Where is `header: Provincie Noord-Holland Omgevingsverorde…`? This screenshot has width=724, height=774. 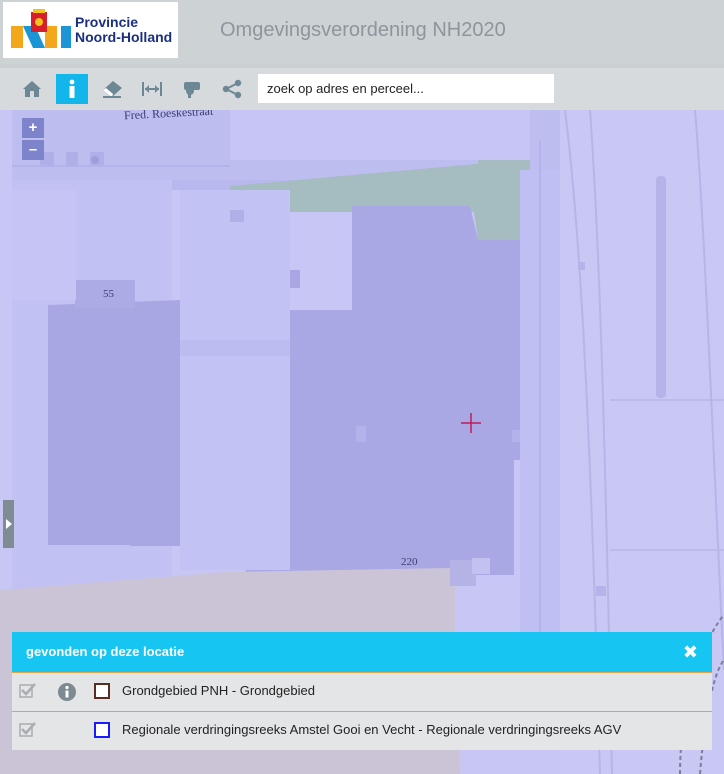 header: Provincie Noord-Holland Omgevingsverorde… is located at coordinates (362, 32).